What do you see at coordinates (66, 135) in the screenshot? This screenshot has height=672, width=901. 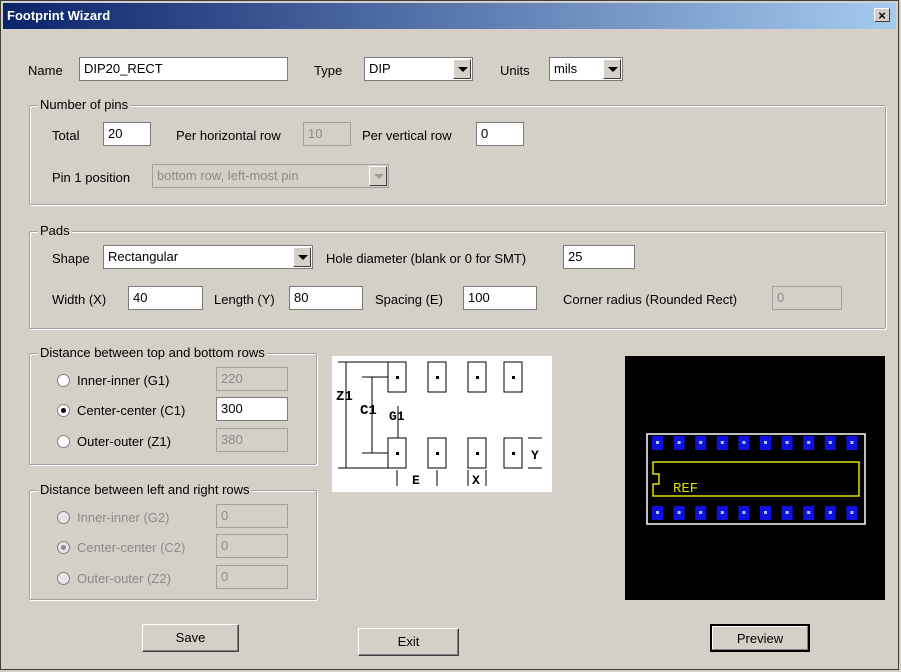 I see `total-pins-label: Total` at bounding box center [66, 135].